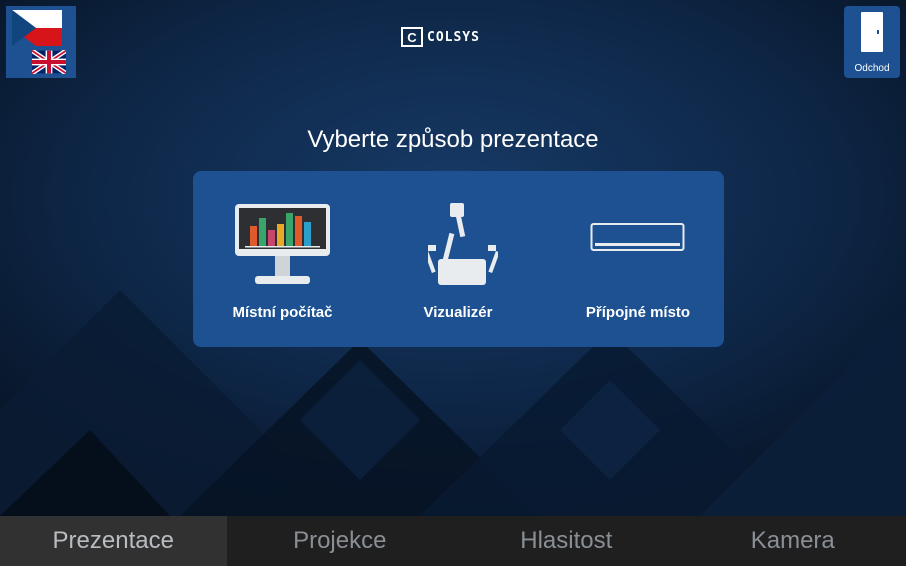 The image size is (906, 566). Describe the element at coordinates (282, 244) in the screenshot. I see `computer-monitor-icon` at that location.